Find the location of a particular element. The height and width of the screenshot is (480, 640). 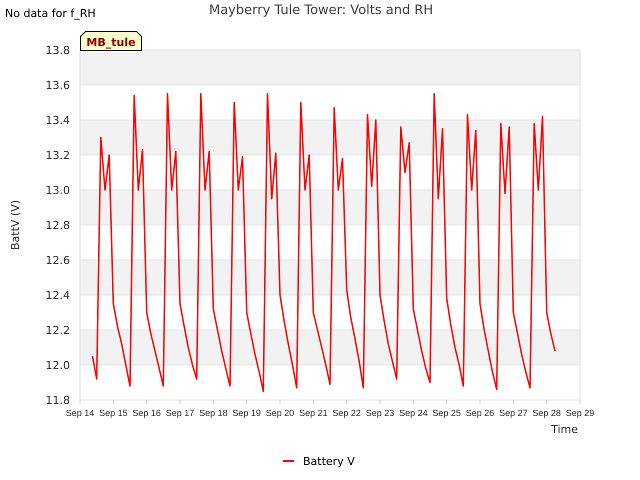

no-data-note: No data for f_RH is located at coordinates (50, 13).